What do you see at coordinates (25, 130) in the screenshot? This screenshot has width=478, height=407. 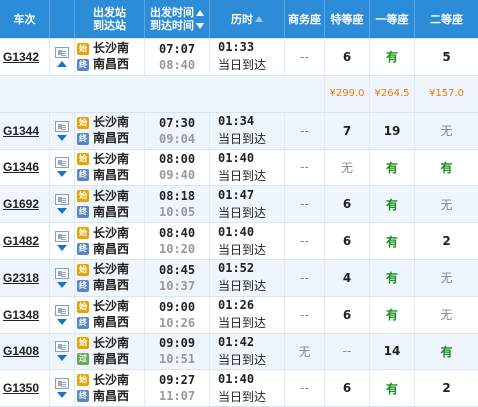 I see `train-number-link: G1344` at bounding box center [25, 130].